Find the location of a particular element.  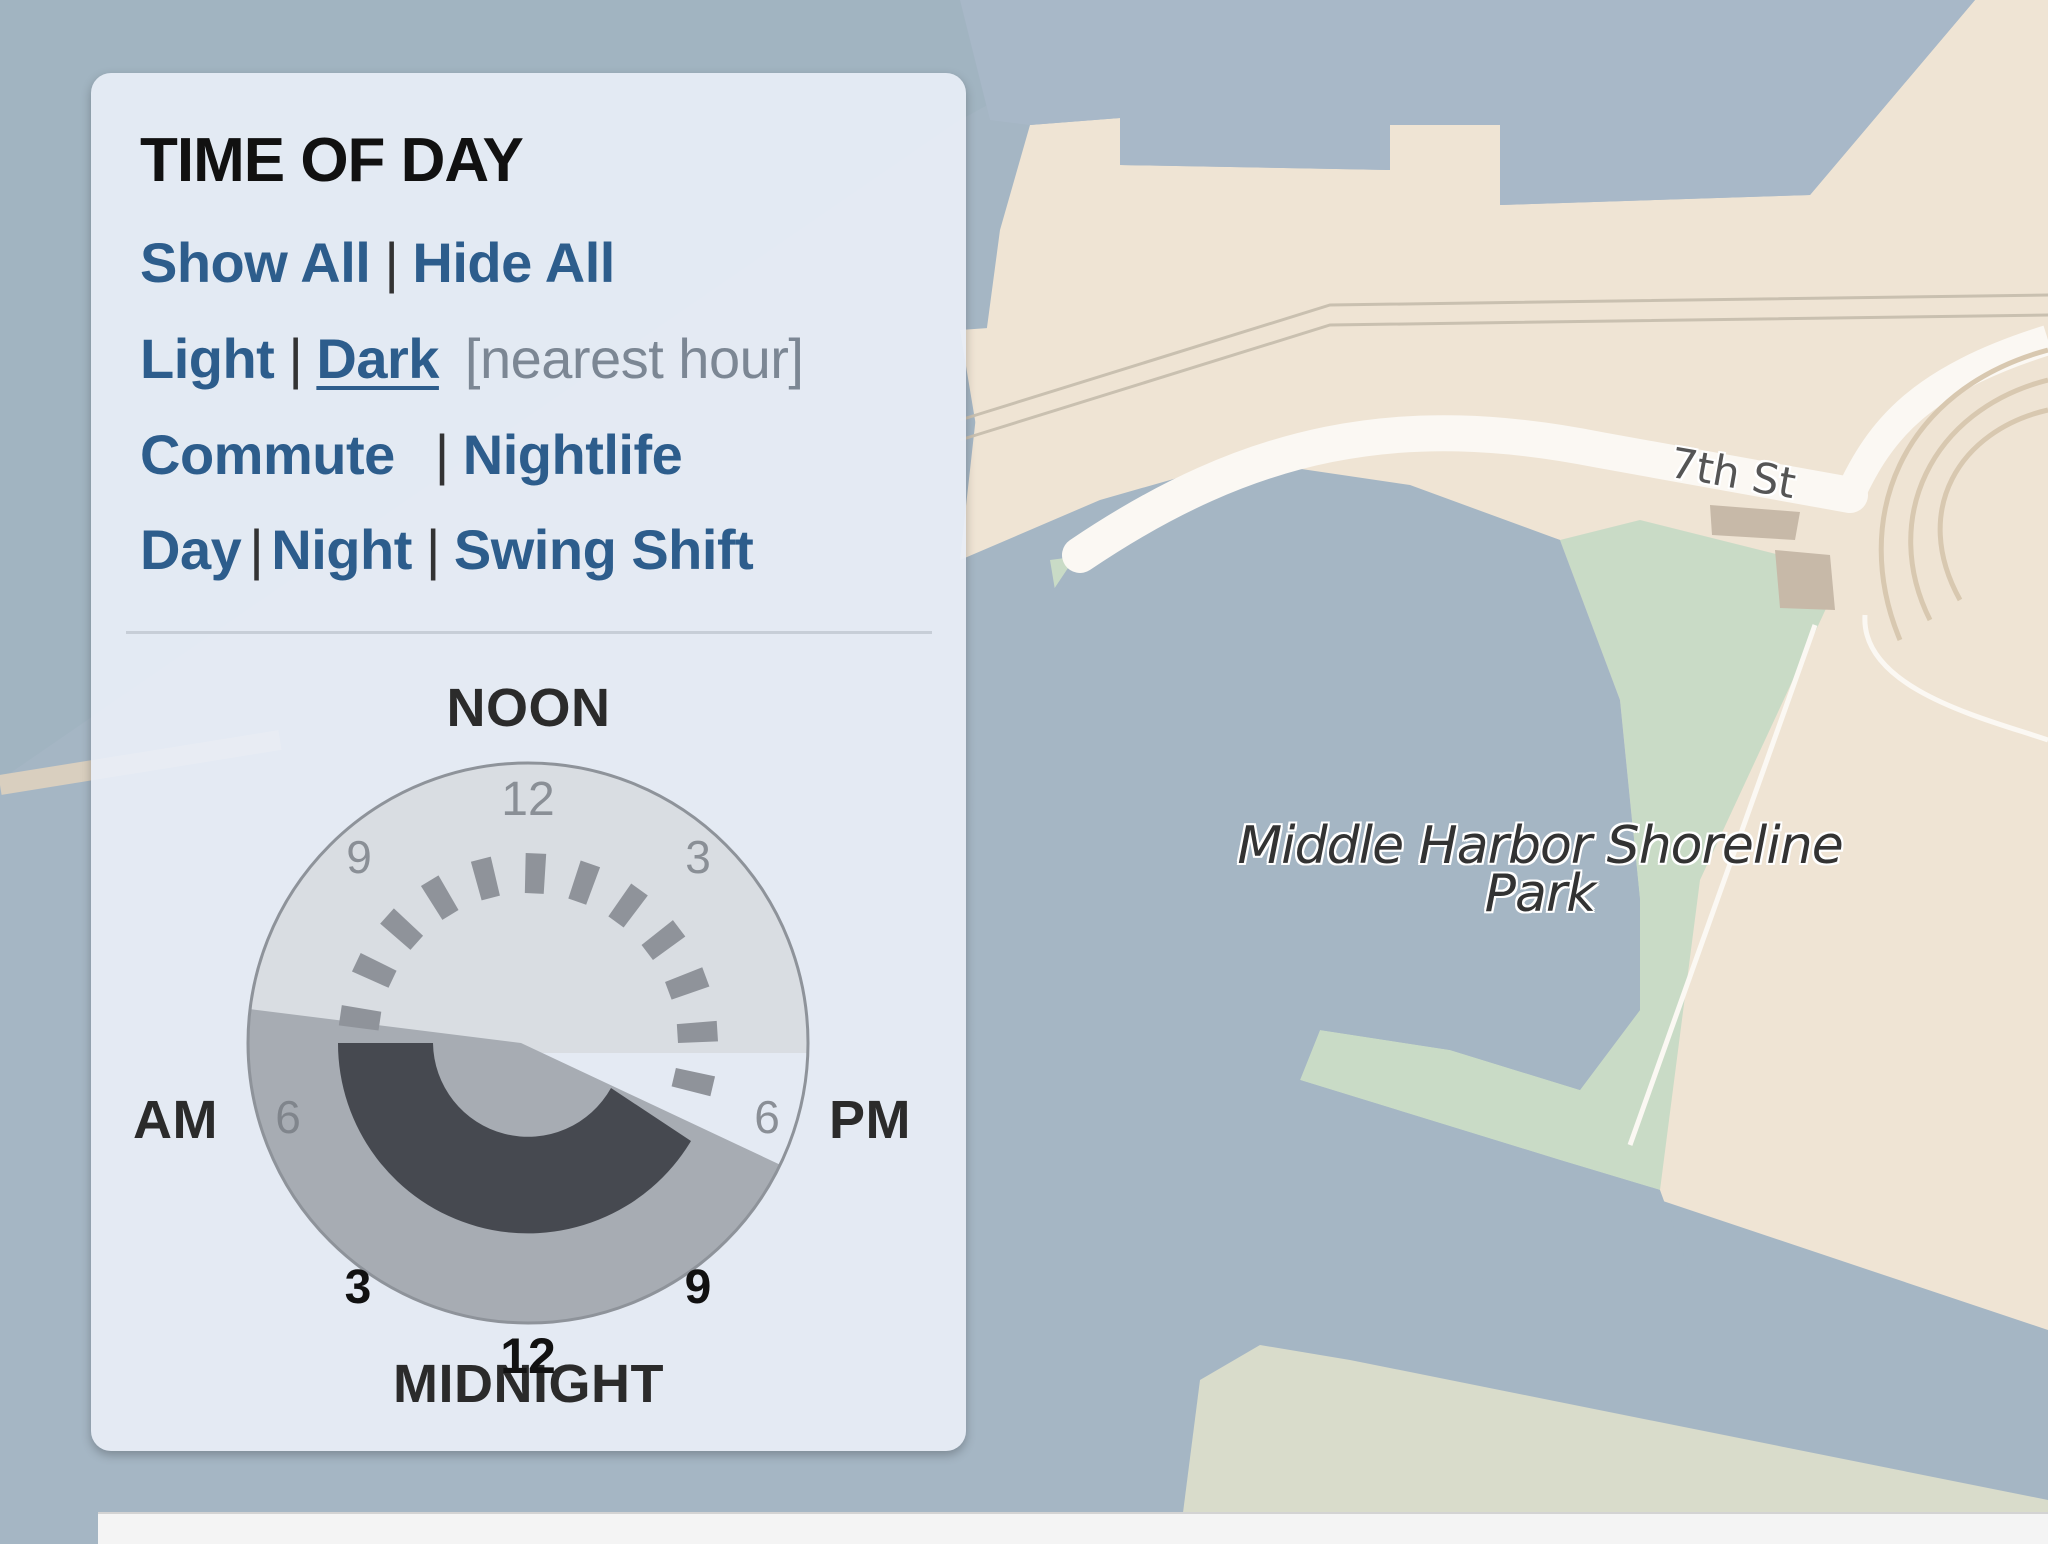

night-hour-12: 12 is located at coordinates (528, 1356).